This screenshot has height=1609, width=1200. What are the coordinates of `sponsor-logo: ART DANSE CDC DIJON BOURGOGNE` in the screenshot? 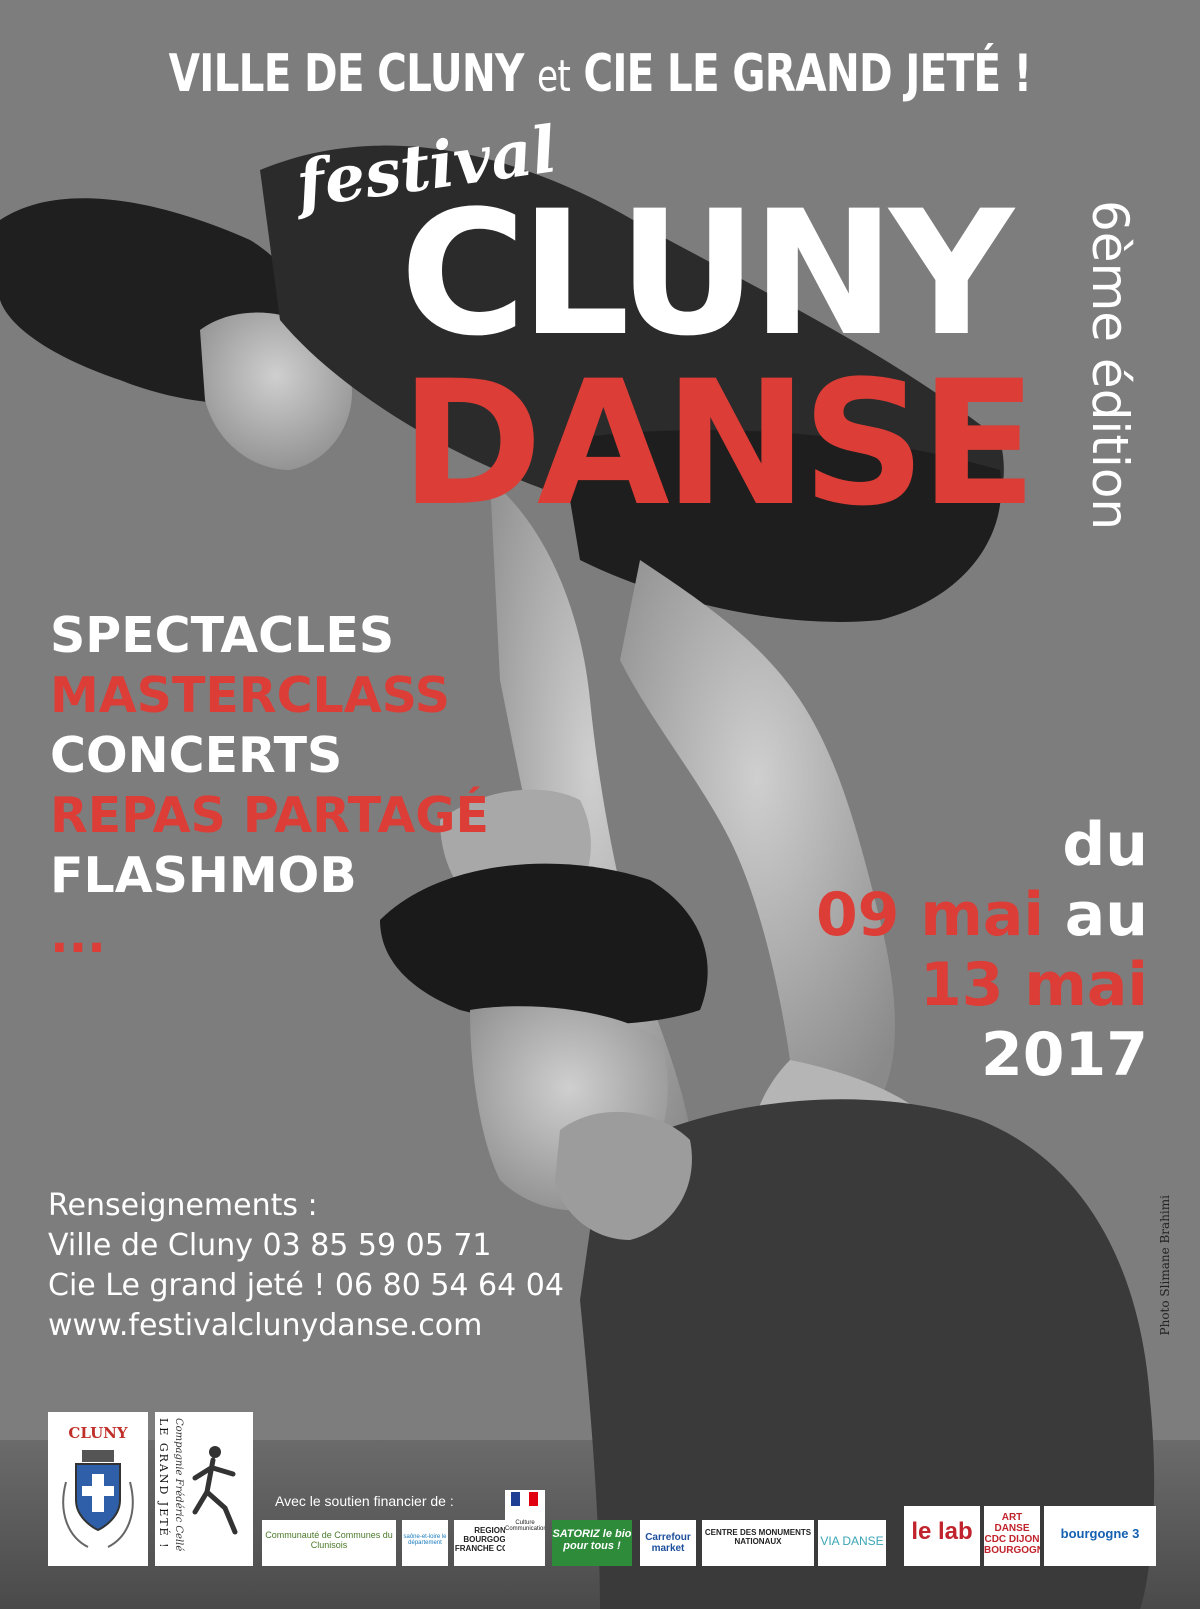 It's located at (1012, 1536).